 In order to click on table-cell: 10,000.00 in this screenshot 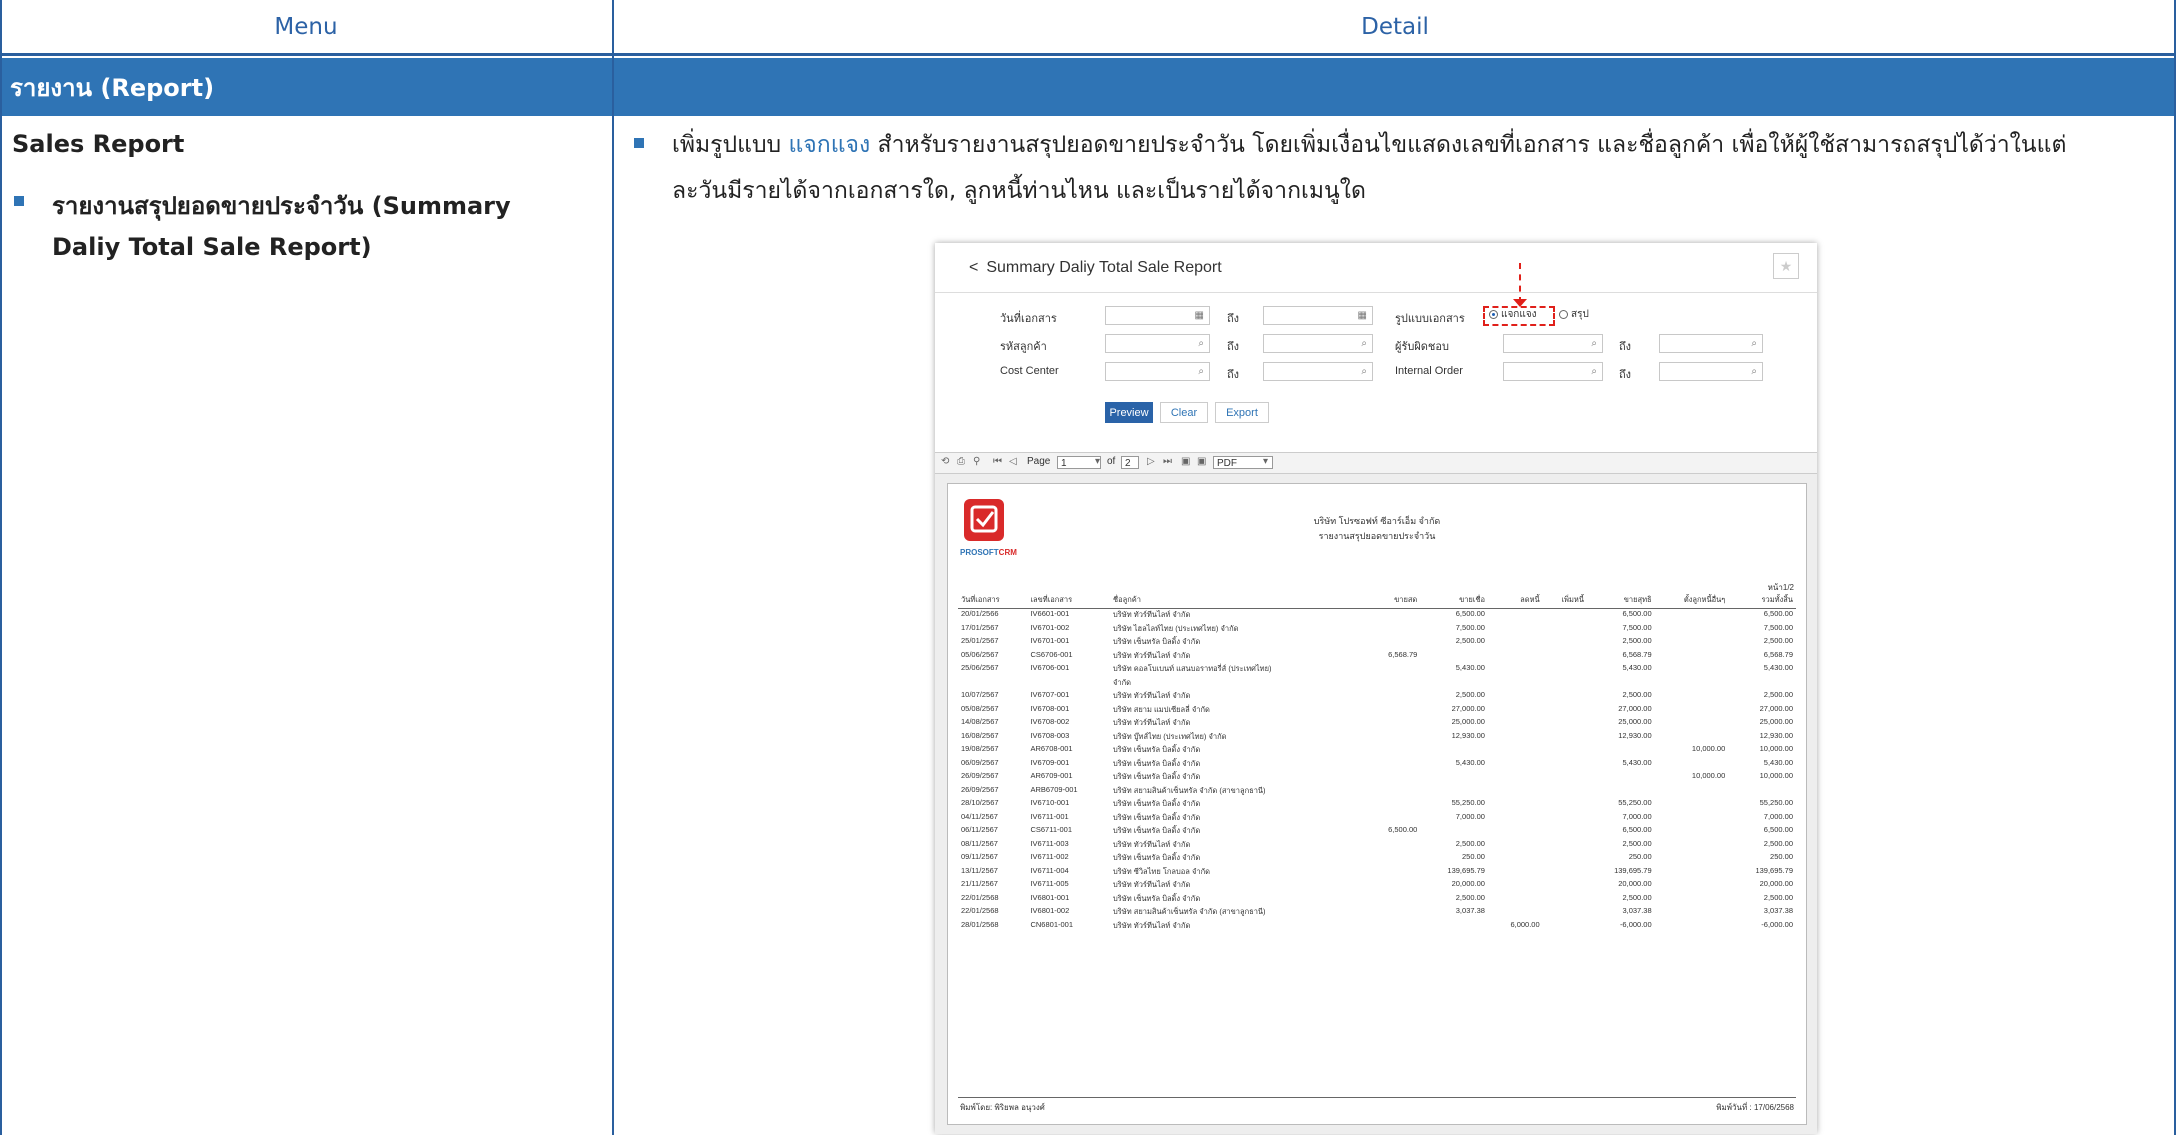, I will do `click(1776, 748)`.